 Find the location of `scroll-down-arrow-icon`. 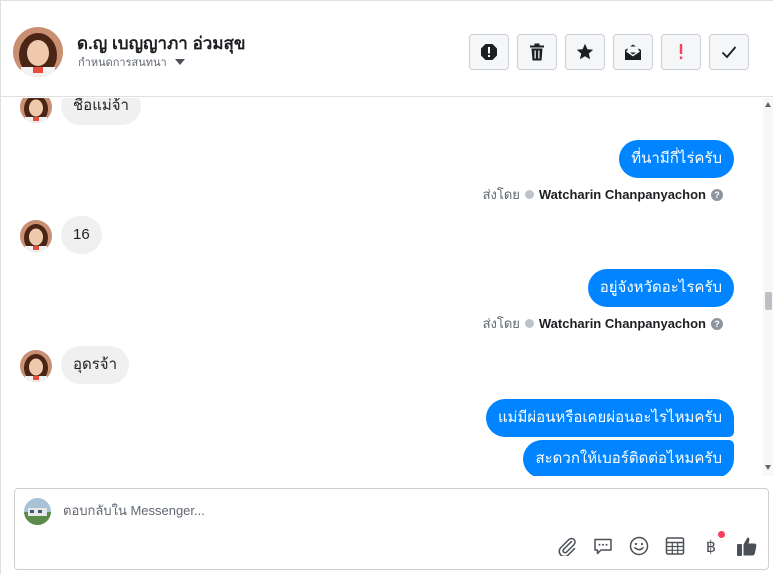

scroll-down-arrow-icon is located at coordinates (768, 467).